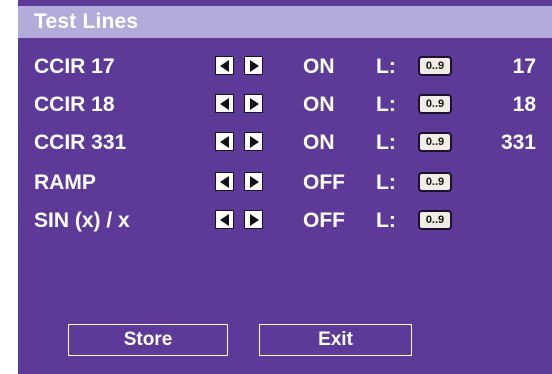 Image resolution: width=552 pixels, height=374 pixels. Describe the element at coordinates (285, 221) in the screenshot. I see `row-sin-x-over-x: SIN (x) / x OFF L: 0..9` at that location.